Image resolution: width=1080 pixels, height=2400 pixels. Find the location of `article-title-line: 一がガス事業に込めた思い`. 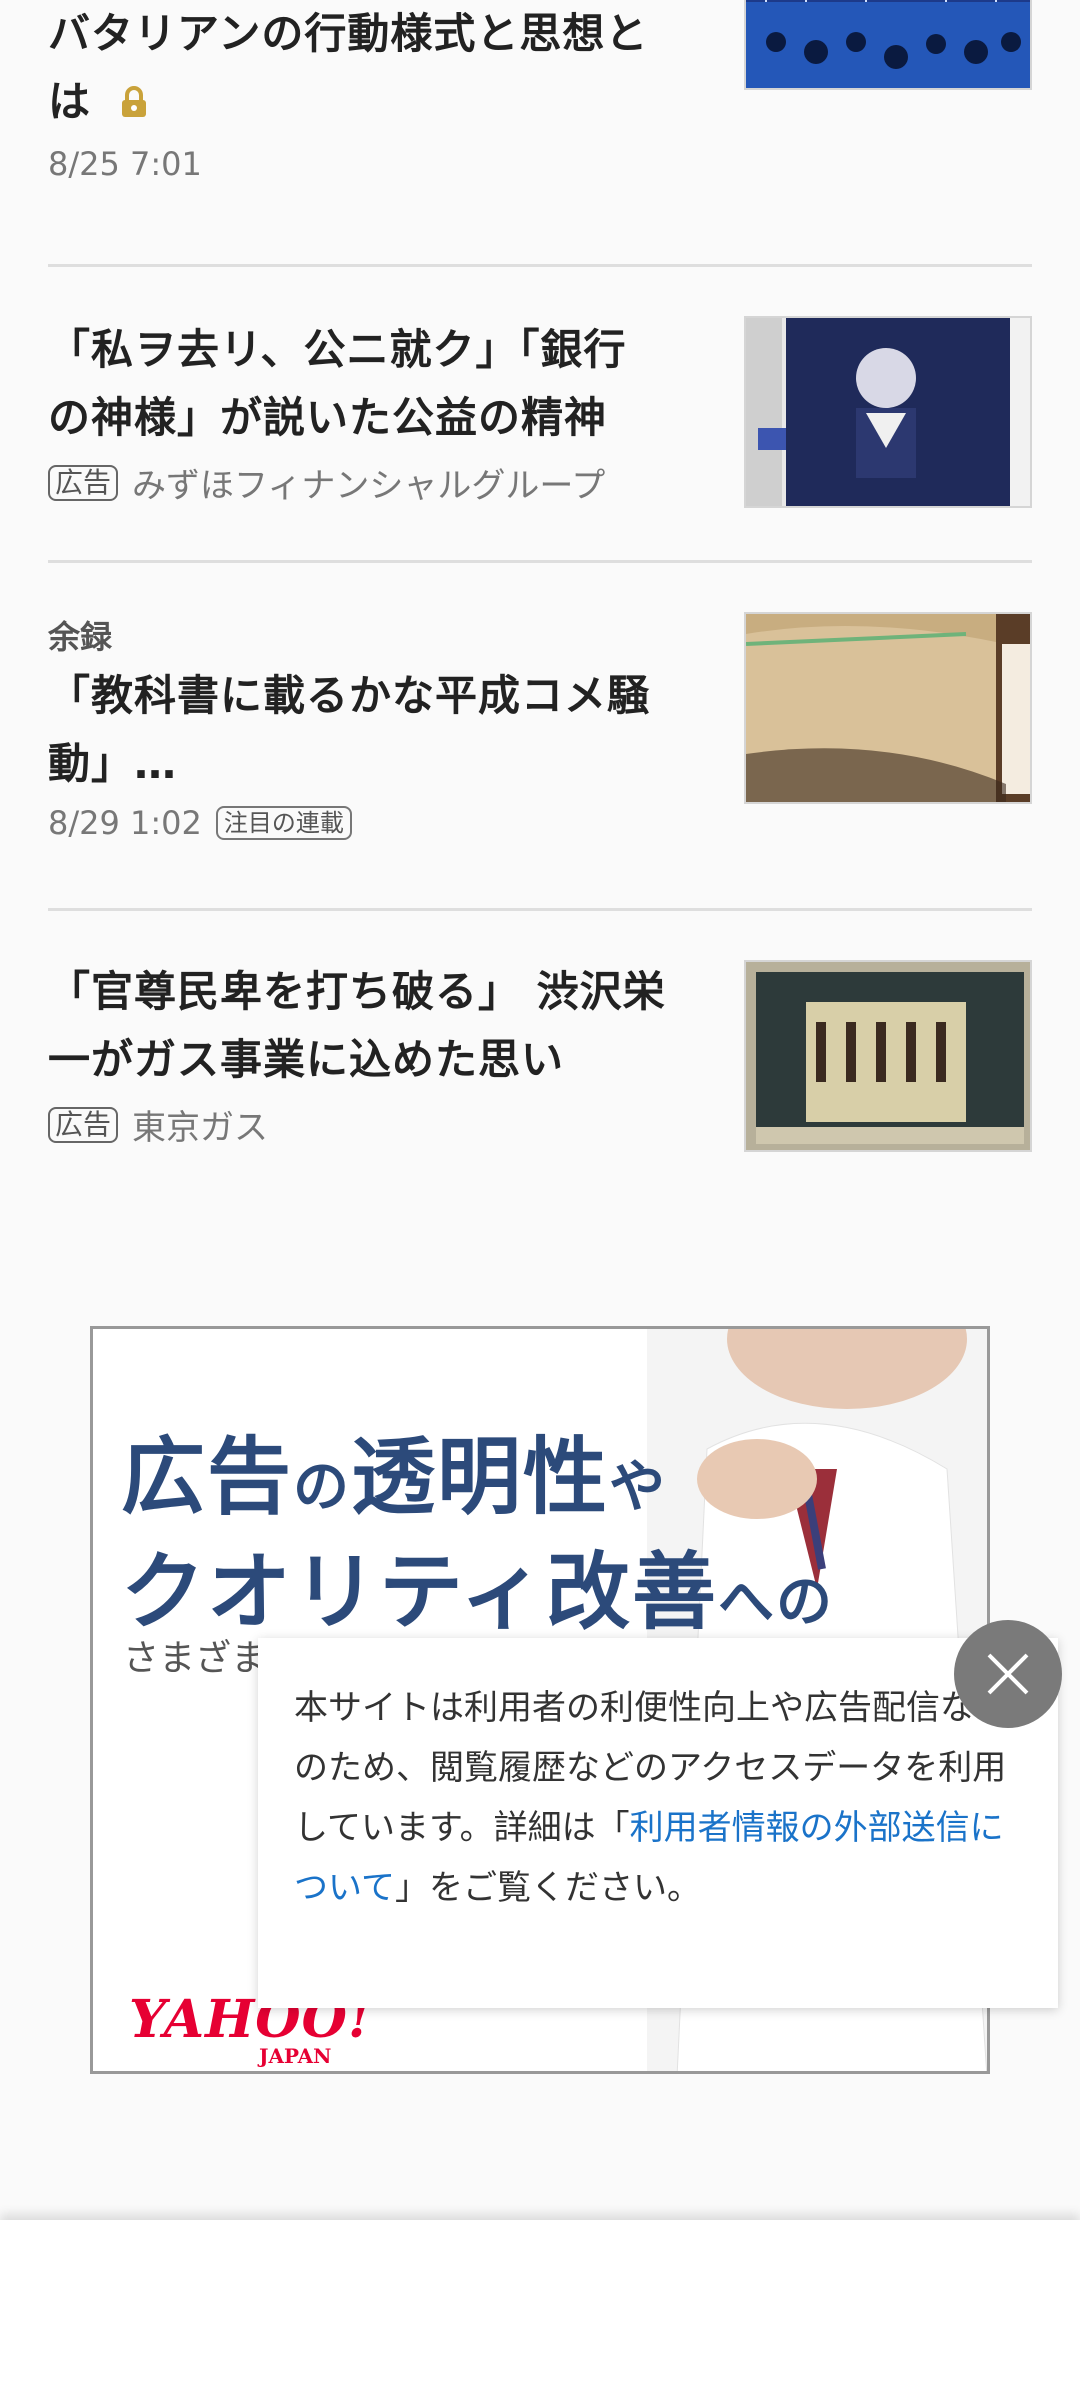

article-title-line: 一がガス事業に込めた思い is located at coordinates (306, 1059).